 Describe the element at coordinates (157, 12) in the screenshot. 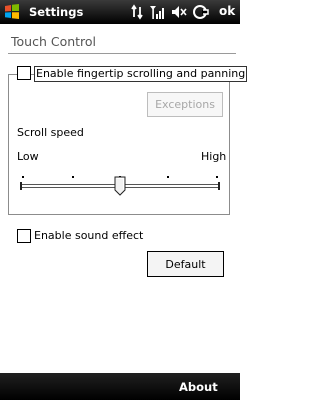

I see `signal-strength-icon` at that location.